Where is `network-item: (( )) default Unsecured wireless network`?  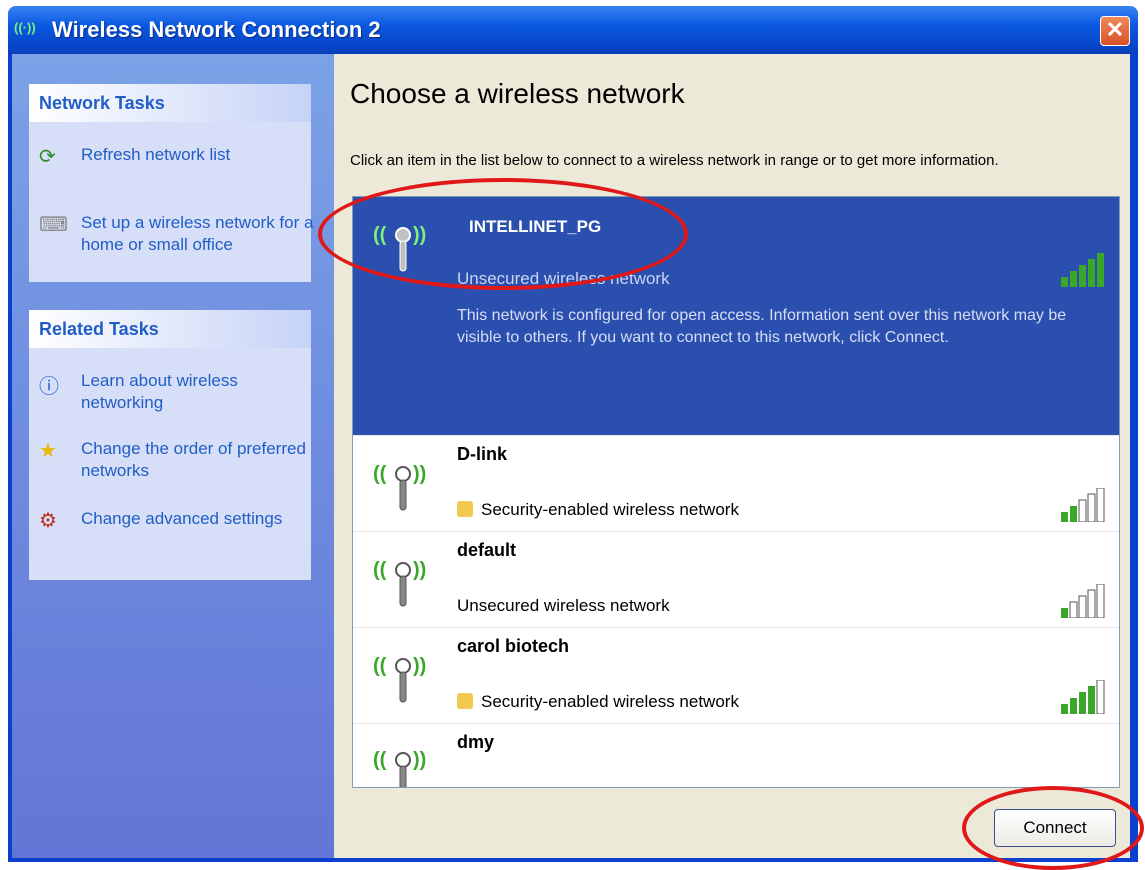
network-item: (( )) default Unsecured wireless network is located at coordinates (736, 579).